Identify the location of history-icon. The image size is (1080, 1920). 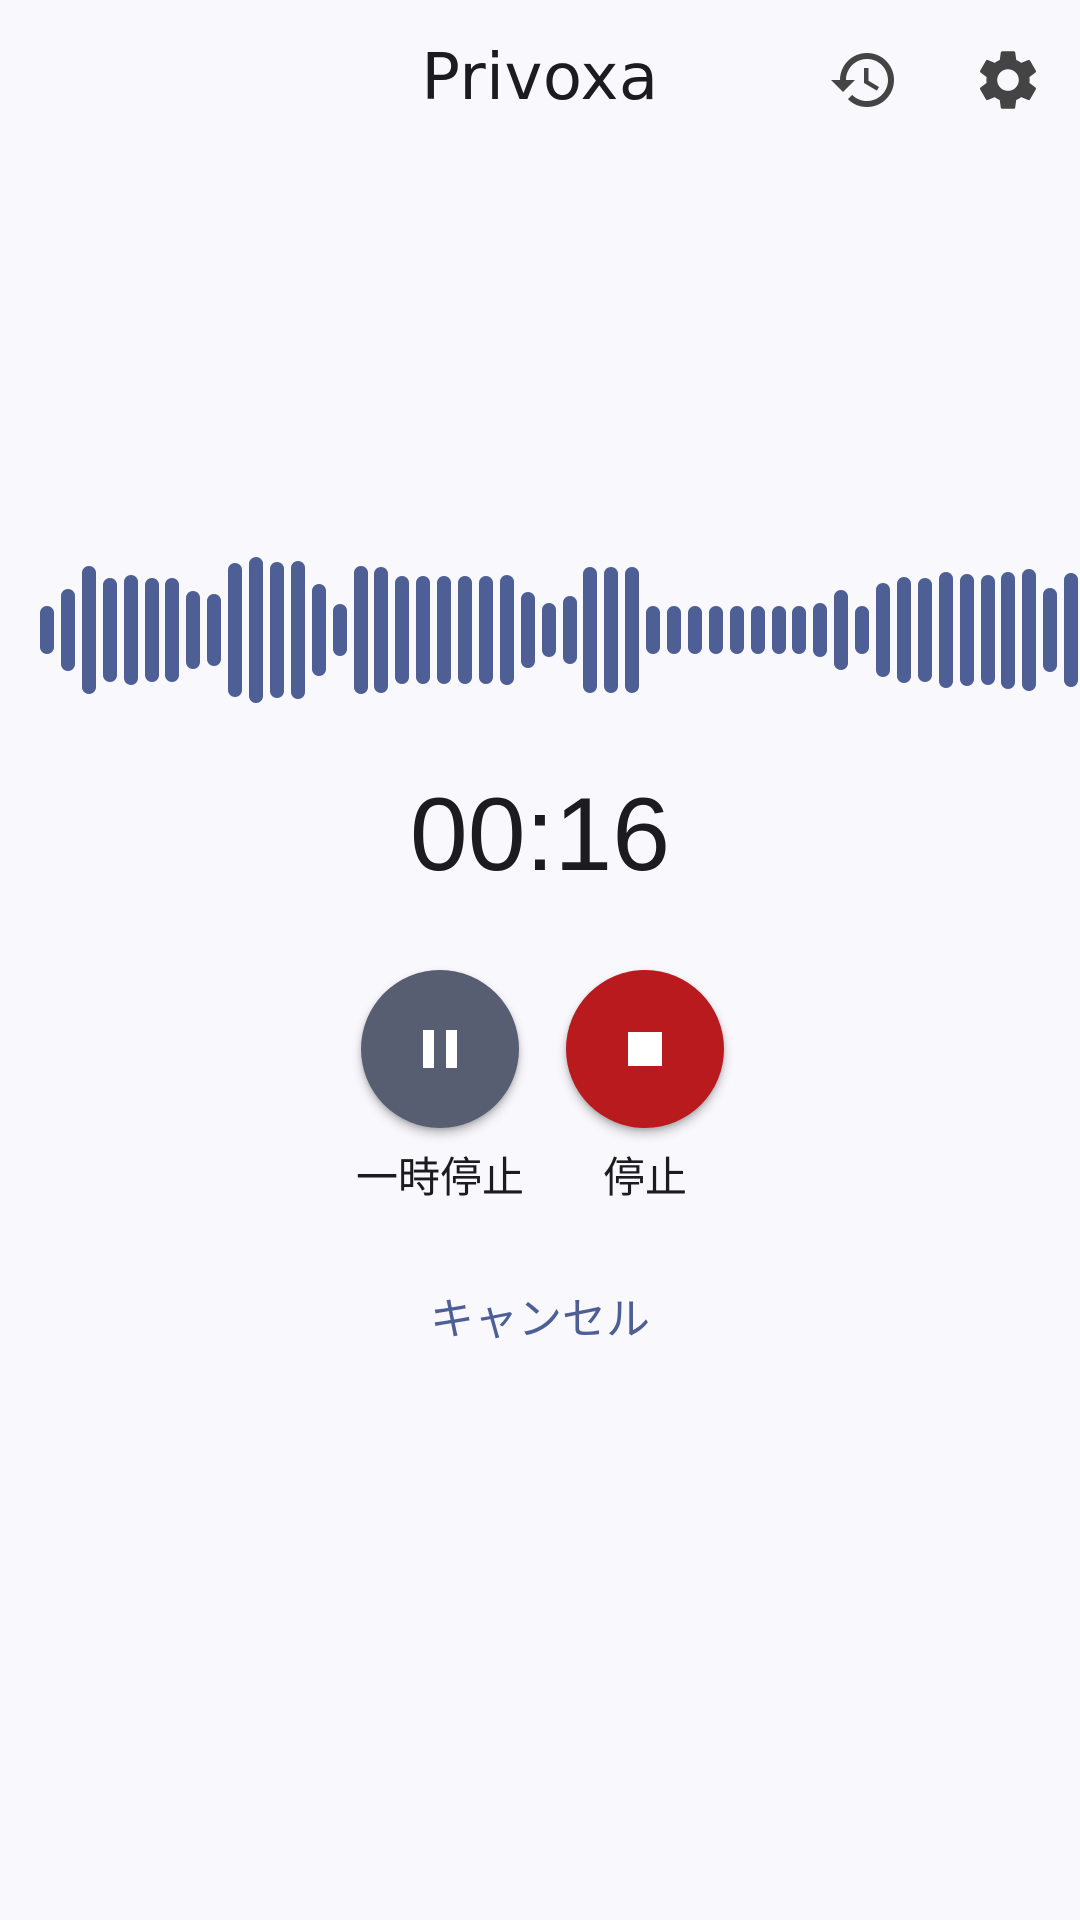
(862, 80).